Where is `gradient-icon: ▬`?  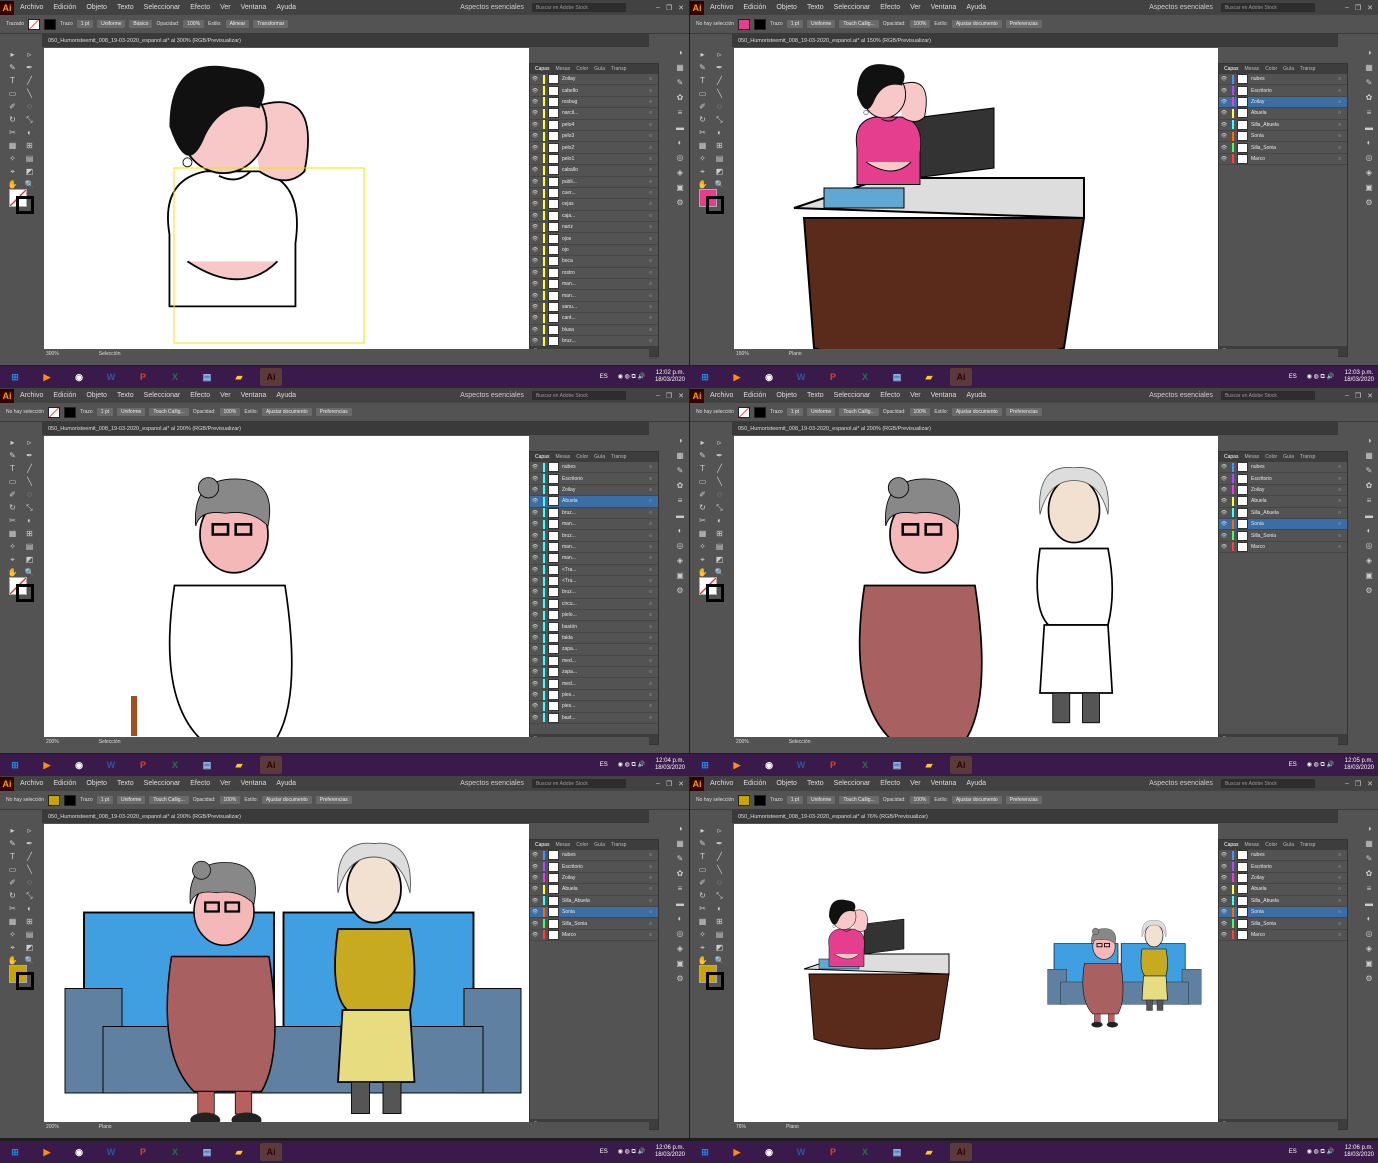
gradient-icon: ▬ is located at coordinates (680, 515).